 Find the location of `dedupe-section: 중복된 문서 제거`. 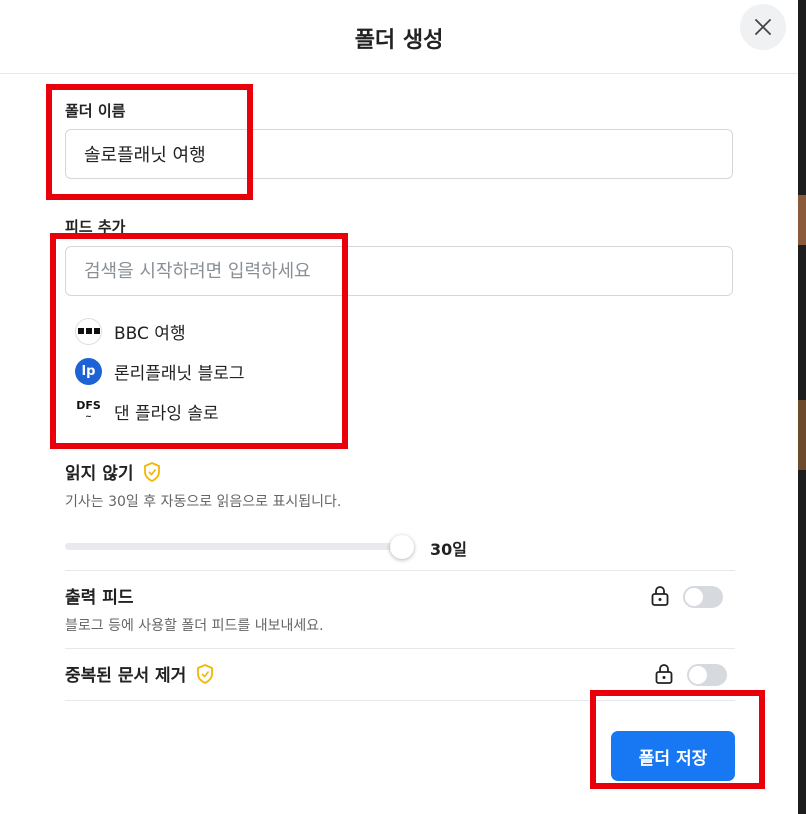

dedupe-section: 중복된 문서 제거 is located at coordinates (139, 673).